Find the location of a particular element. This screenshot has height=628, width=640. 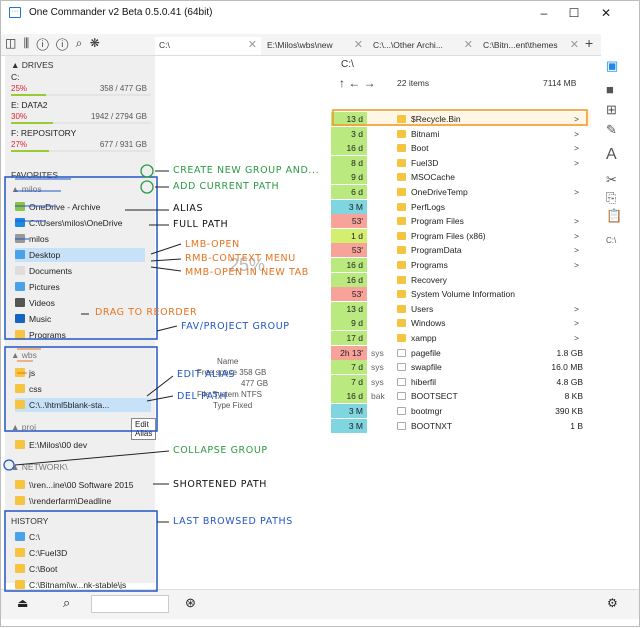

annotation-del-path: DEL PATH is located at coordinates (202, 396).